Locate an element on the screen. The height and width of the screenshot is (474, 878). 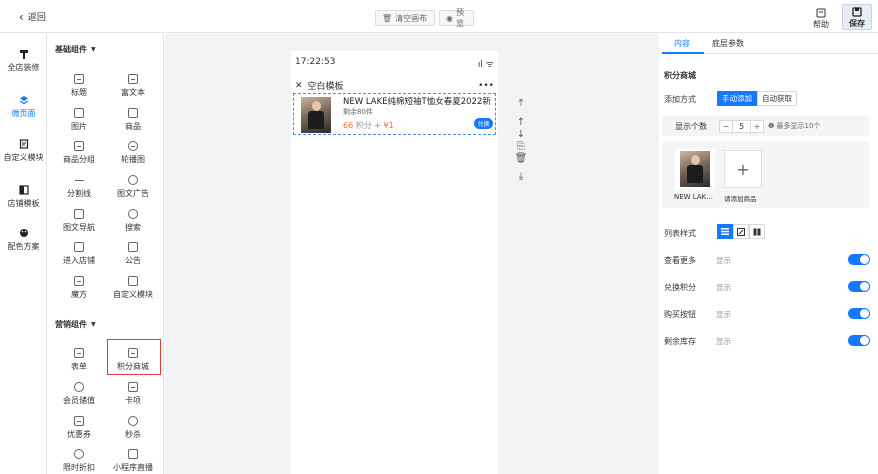
component-label: 公告 is located at coordinates (133, 260).